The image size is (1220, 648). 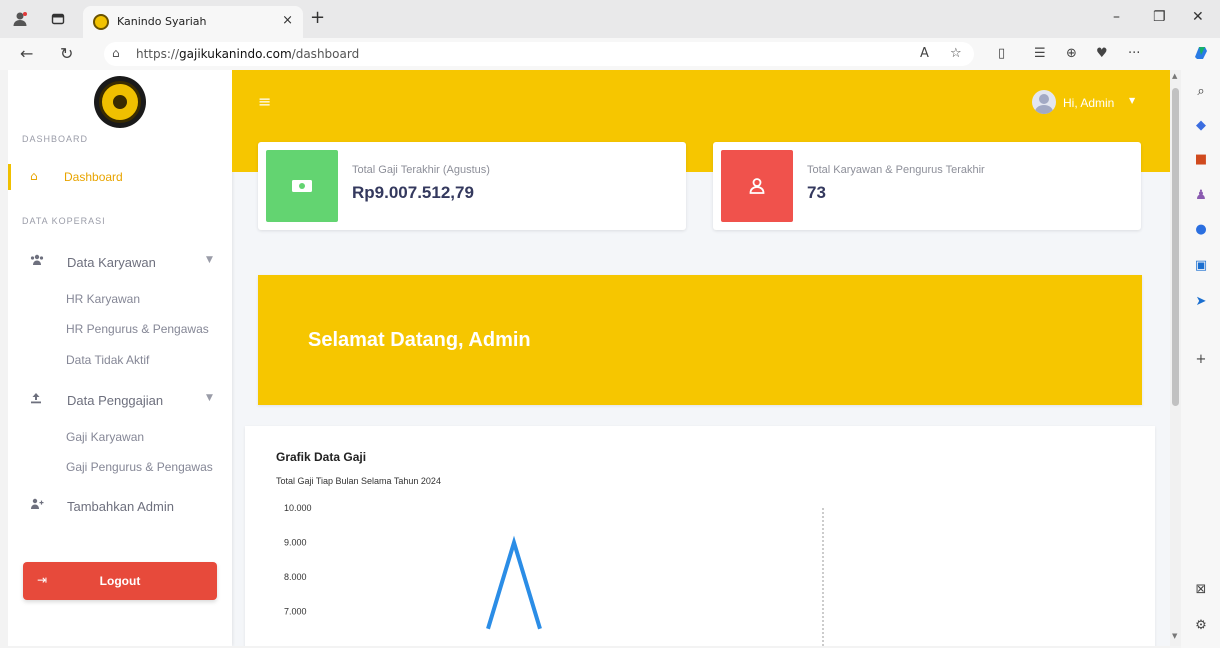 I want to click on lock-icon: ⌂, so click(x=116, y=53).